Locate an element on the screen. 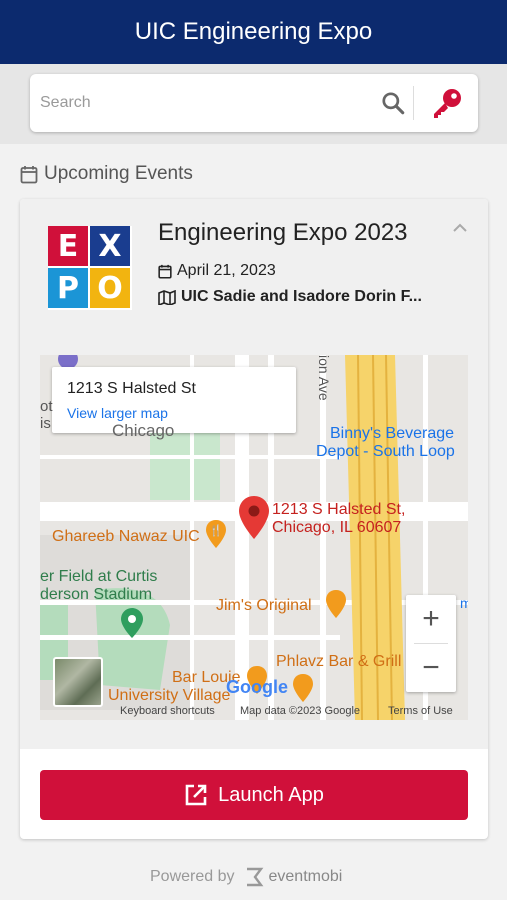 Image resolution: width=507 pixels, height=900 pixels. external-link-icon is located at coordinates (196, 795).